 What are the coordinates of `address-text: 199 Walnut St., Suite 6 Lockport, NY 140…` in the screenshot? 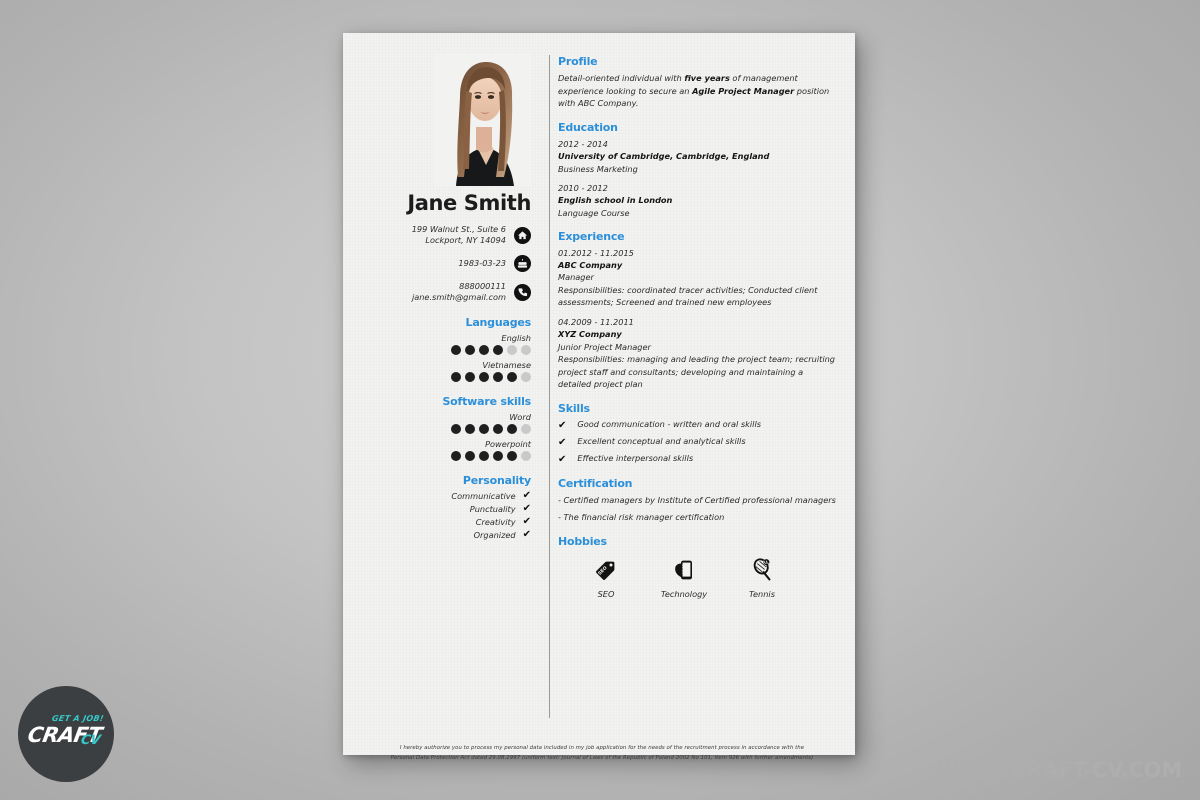 It's located at (458, 235).